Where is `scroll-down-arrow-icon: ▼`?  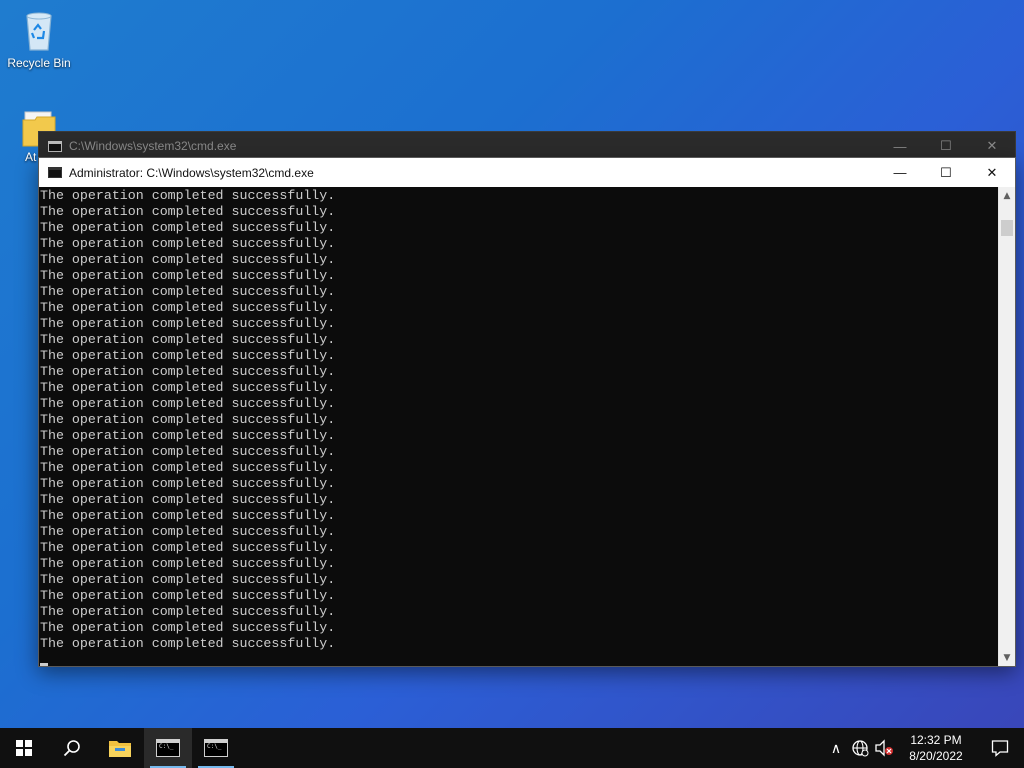
scroll-down-arrow-icon: ▼ is located at coordinates (1007, 657).